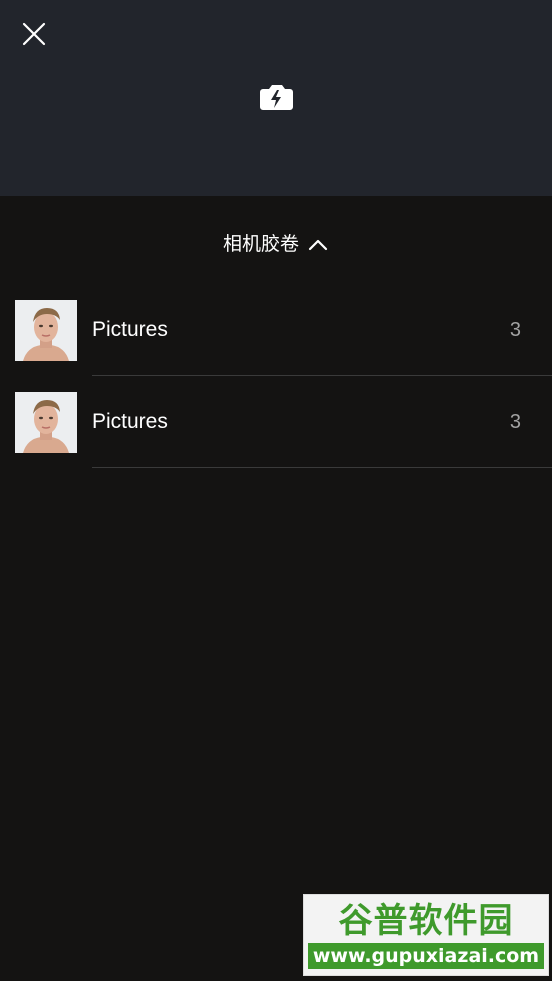 The width and height of the screenshot is (552, 981). I want to click on camera-button, so click(276, 97).